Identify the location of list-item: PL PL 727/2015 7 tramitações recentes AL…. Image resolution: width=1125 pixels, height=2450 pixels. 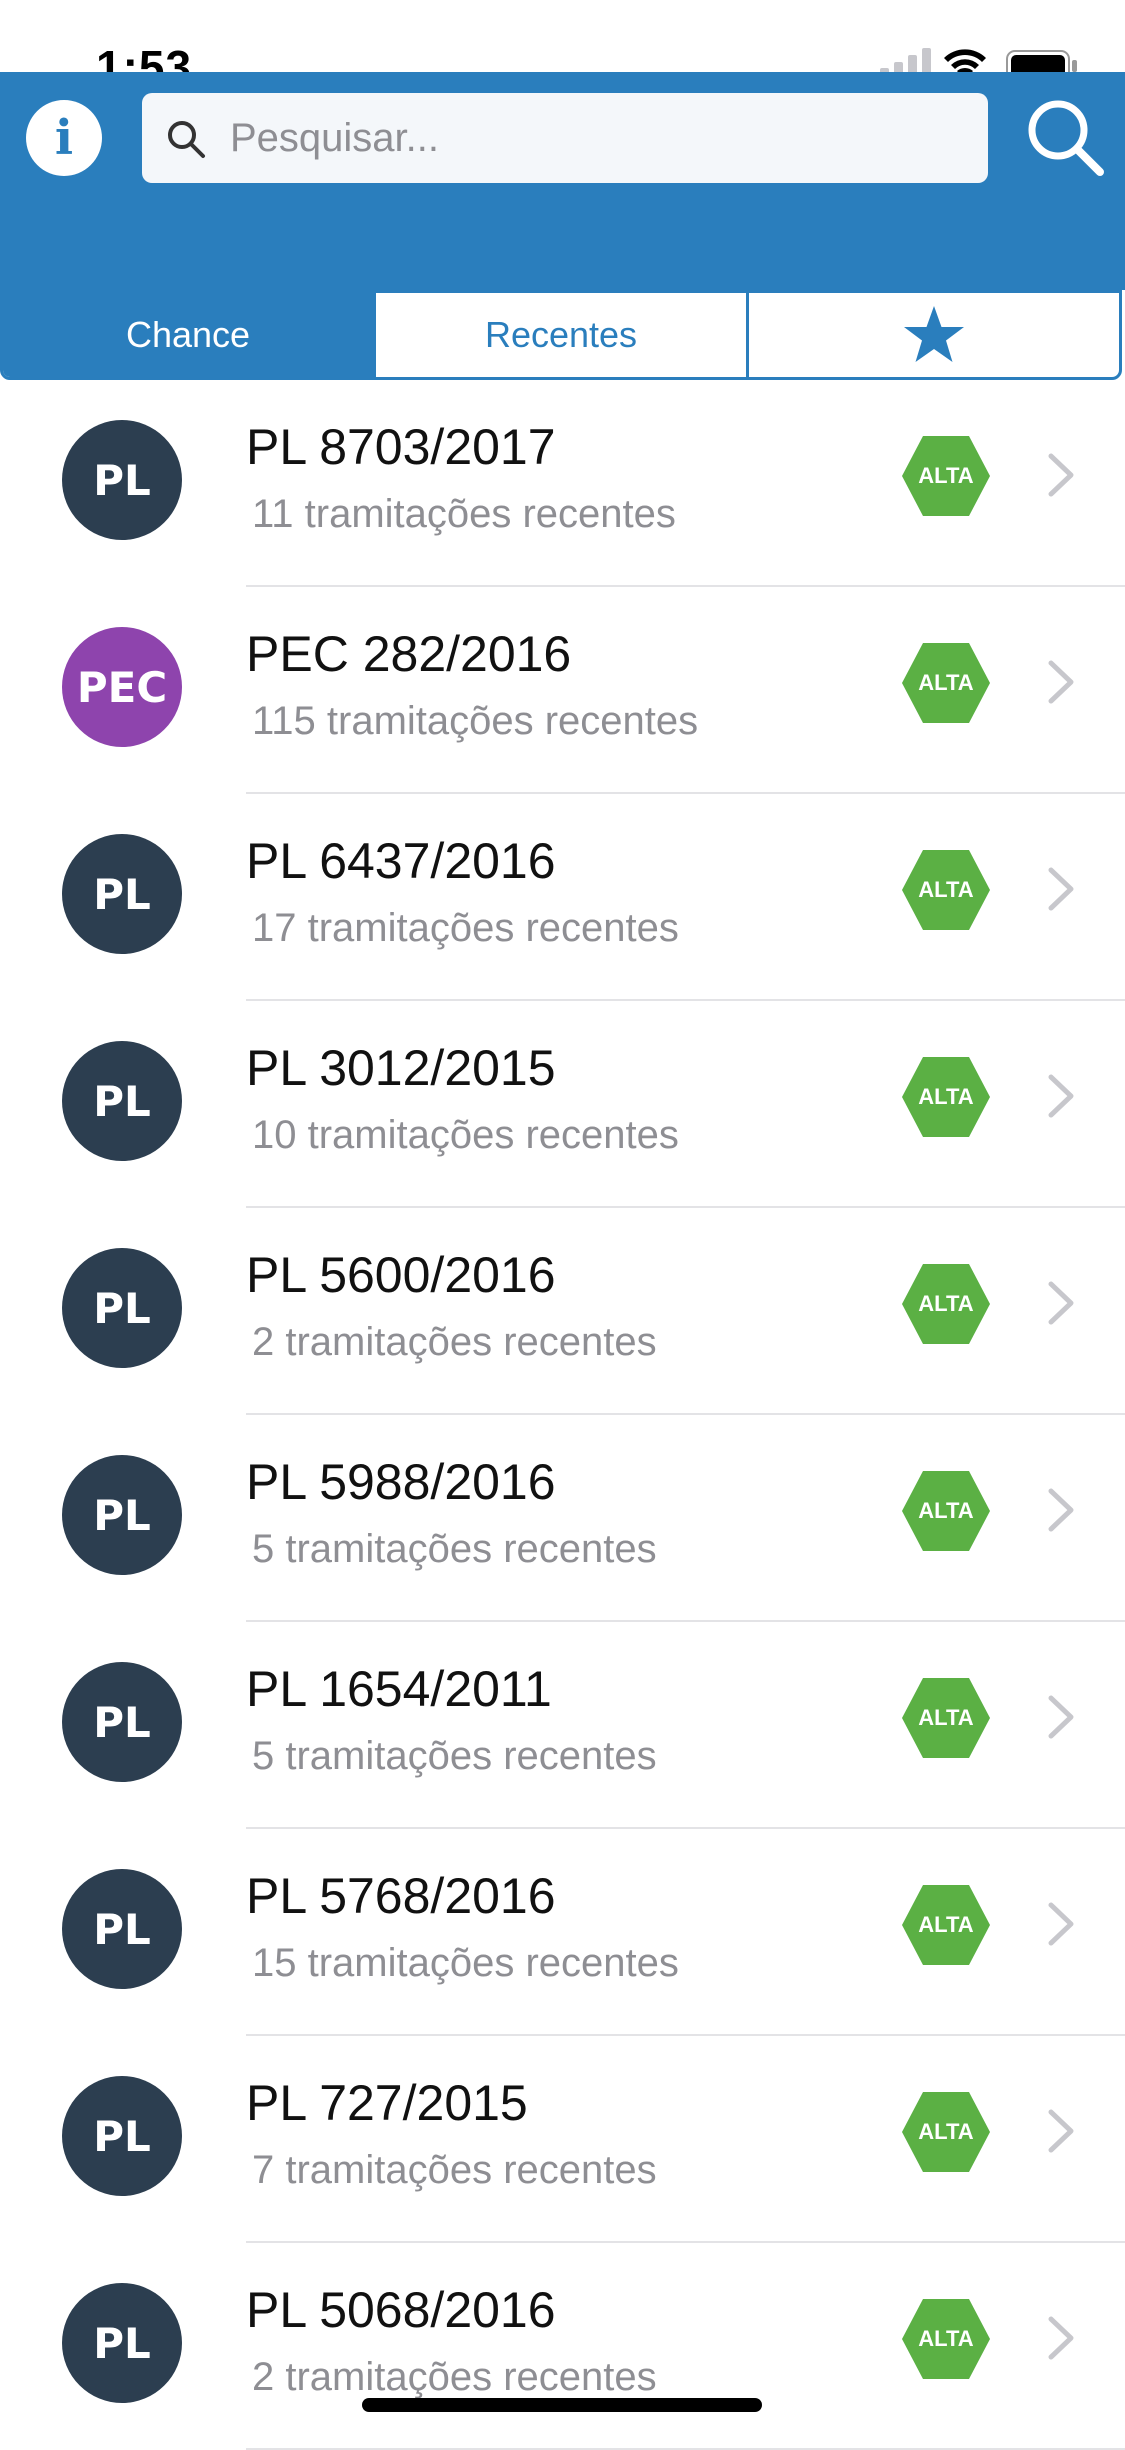
(562, 2139).